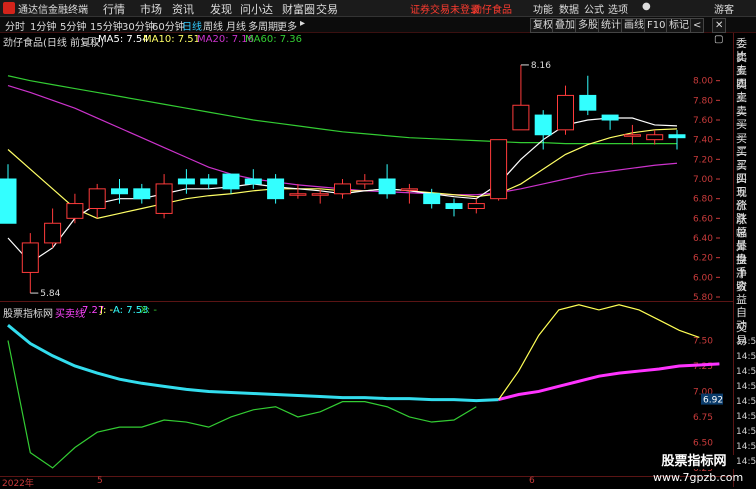 The height and width of the screenshot is (489, 756). I want to click on menu-ask: 问小达, so click(256, 9).